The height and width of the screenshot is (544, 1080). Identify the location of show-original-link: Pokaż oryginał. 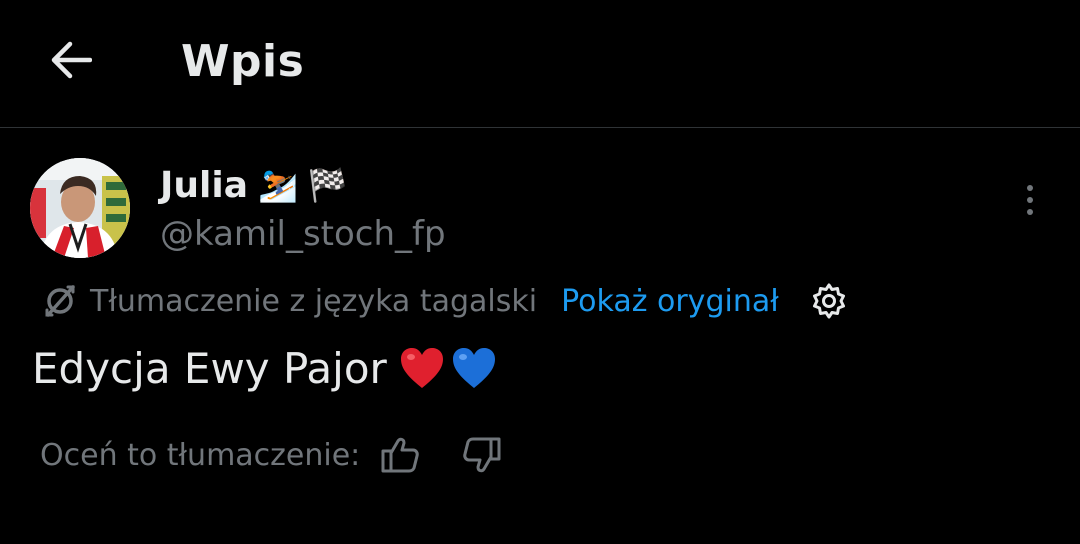
(670, 301).